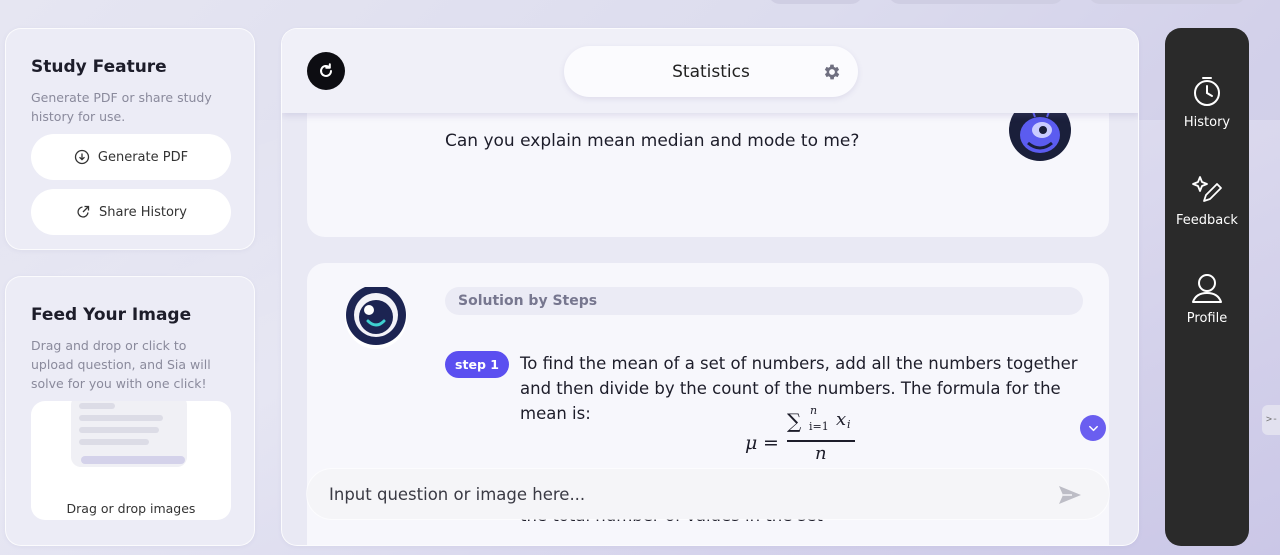 Image resolution: width=1280 pixels, height=555 pixels. I want to click on feed-image-title: Feed Your Image, so click(111, 315).